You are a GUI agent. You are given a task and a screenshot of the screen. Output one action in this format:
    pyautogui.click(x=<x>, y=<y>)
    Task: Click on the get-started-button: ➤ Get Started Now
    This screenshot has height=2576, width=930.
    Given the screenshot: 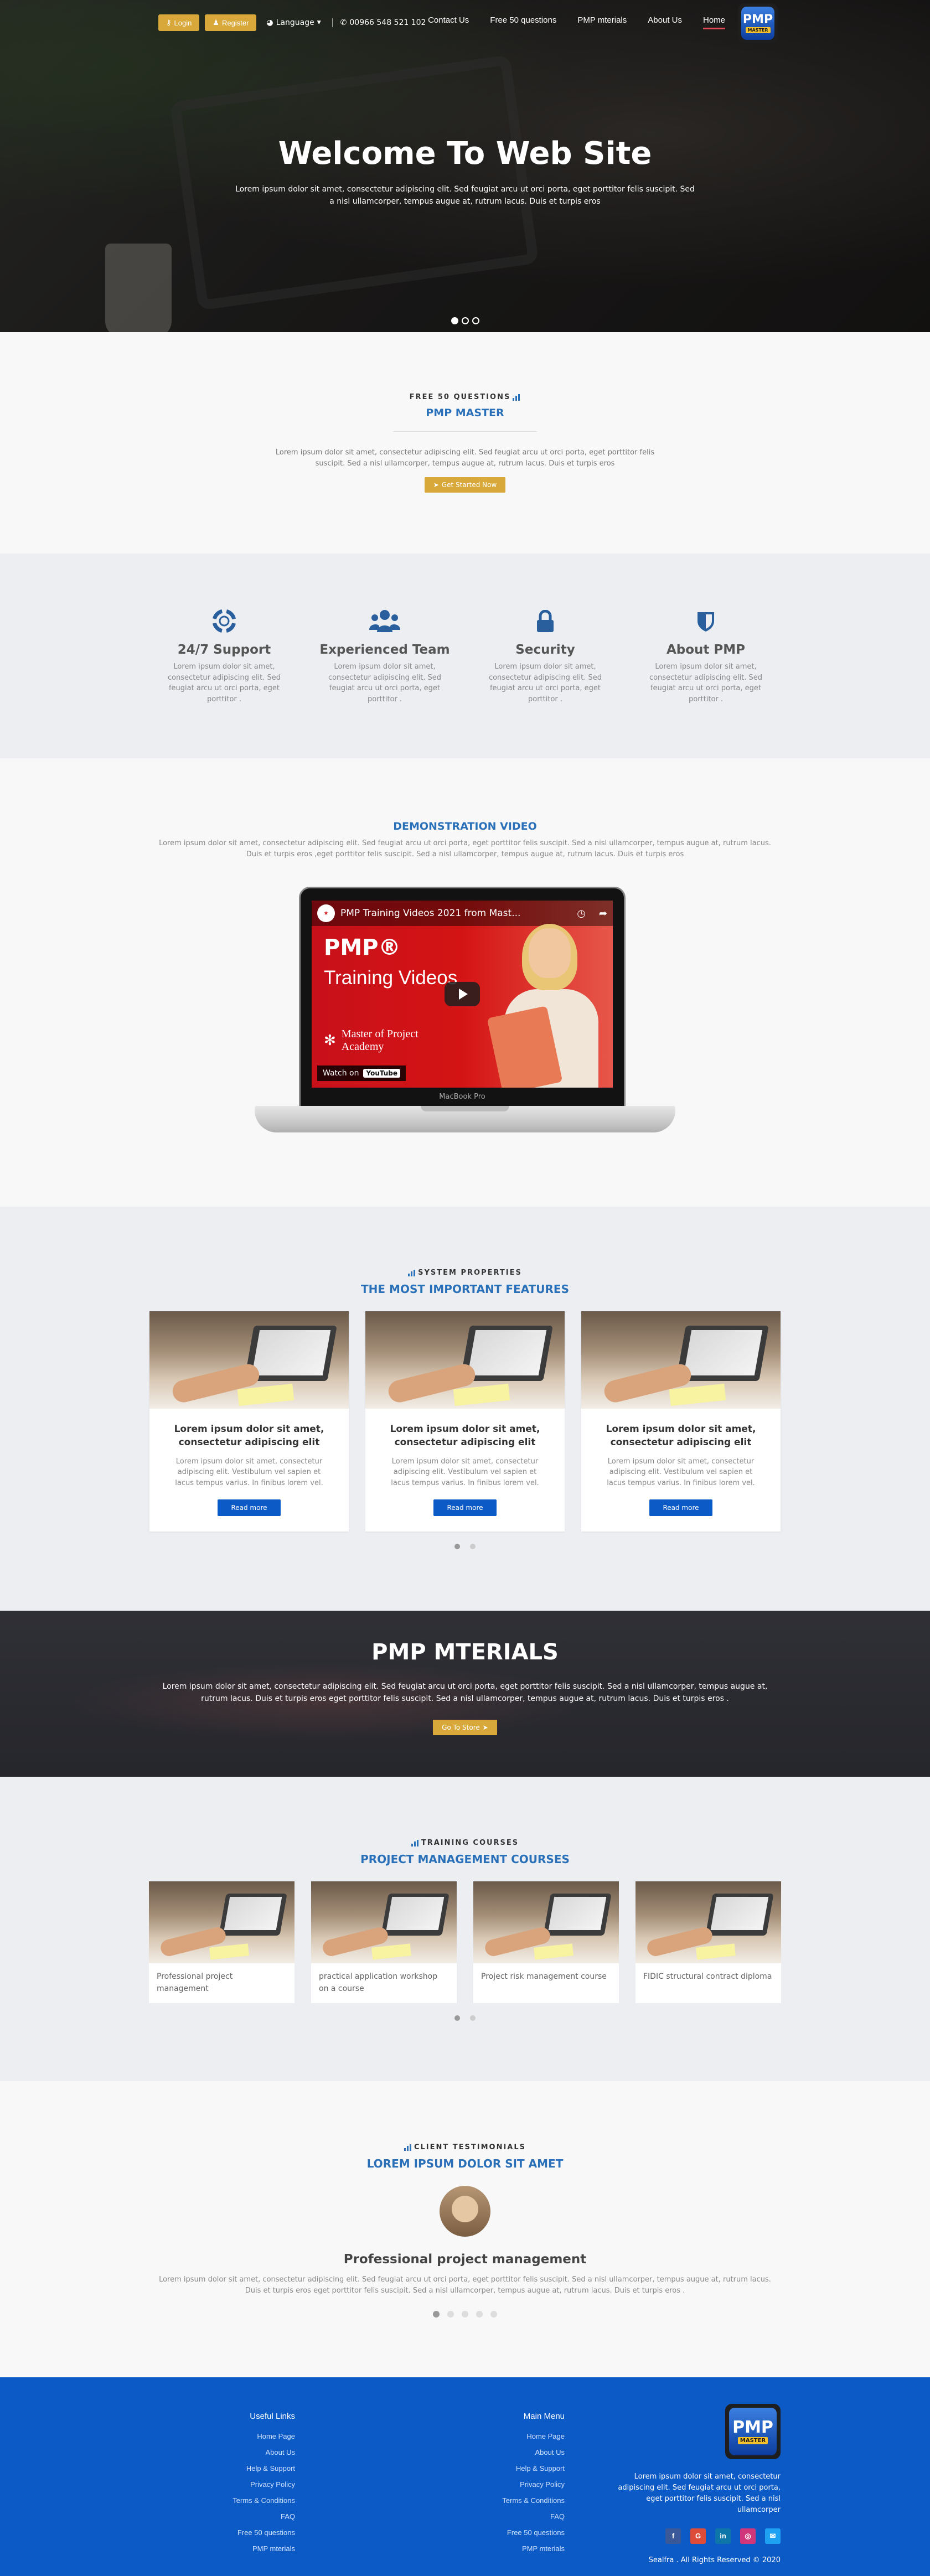 What is the action you would take?
    pyautogui.click(x=465, y=485)
    